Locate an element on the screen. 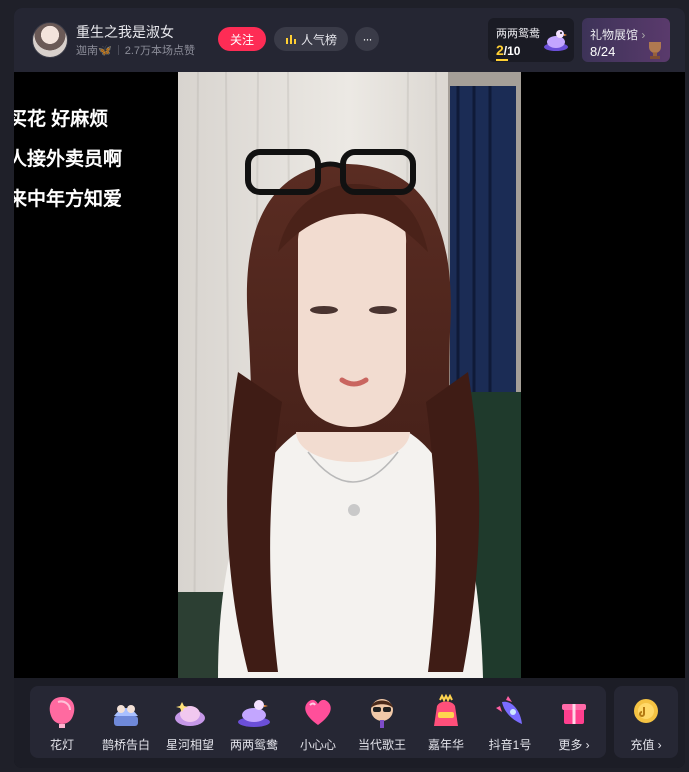 The height and width of the screenshot is (772, 689). follow-button: 关注 is located at coordinates (242, 39).